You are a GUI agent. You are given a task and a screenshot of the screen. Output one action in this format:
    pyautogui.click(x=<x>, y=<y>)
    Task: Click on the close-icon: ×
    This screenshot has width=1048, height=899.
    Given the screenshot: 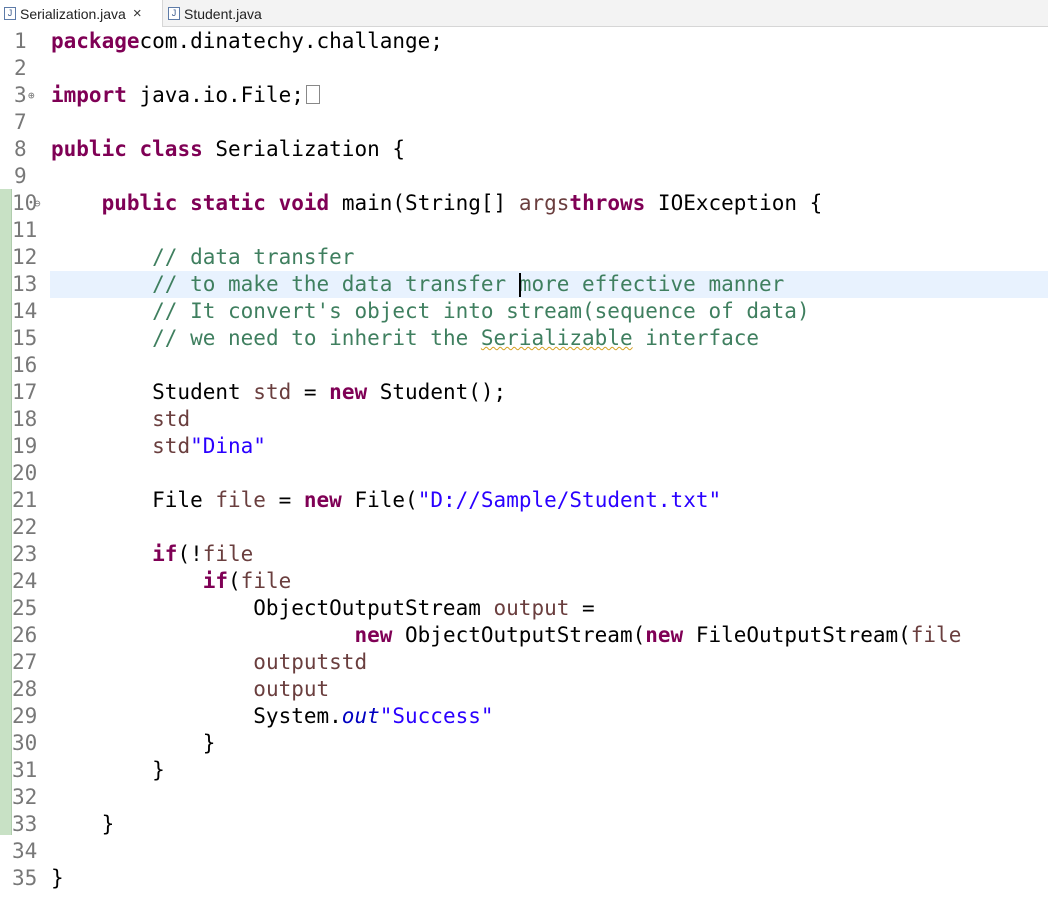 What is the action you would take?
    pyautogui.click(x=137, y=13)
    